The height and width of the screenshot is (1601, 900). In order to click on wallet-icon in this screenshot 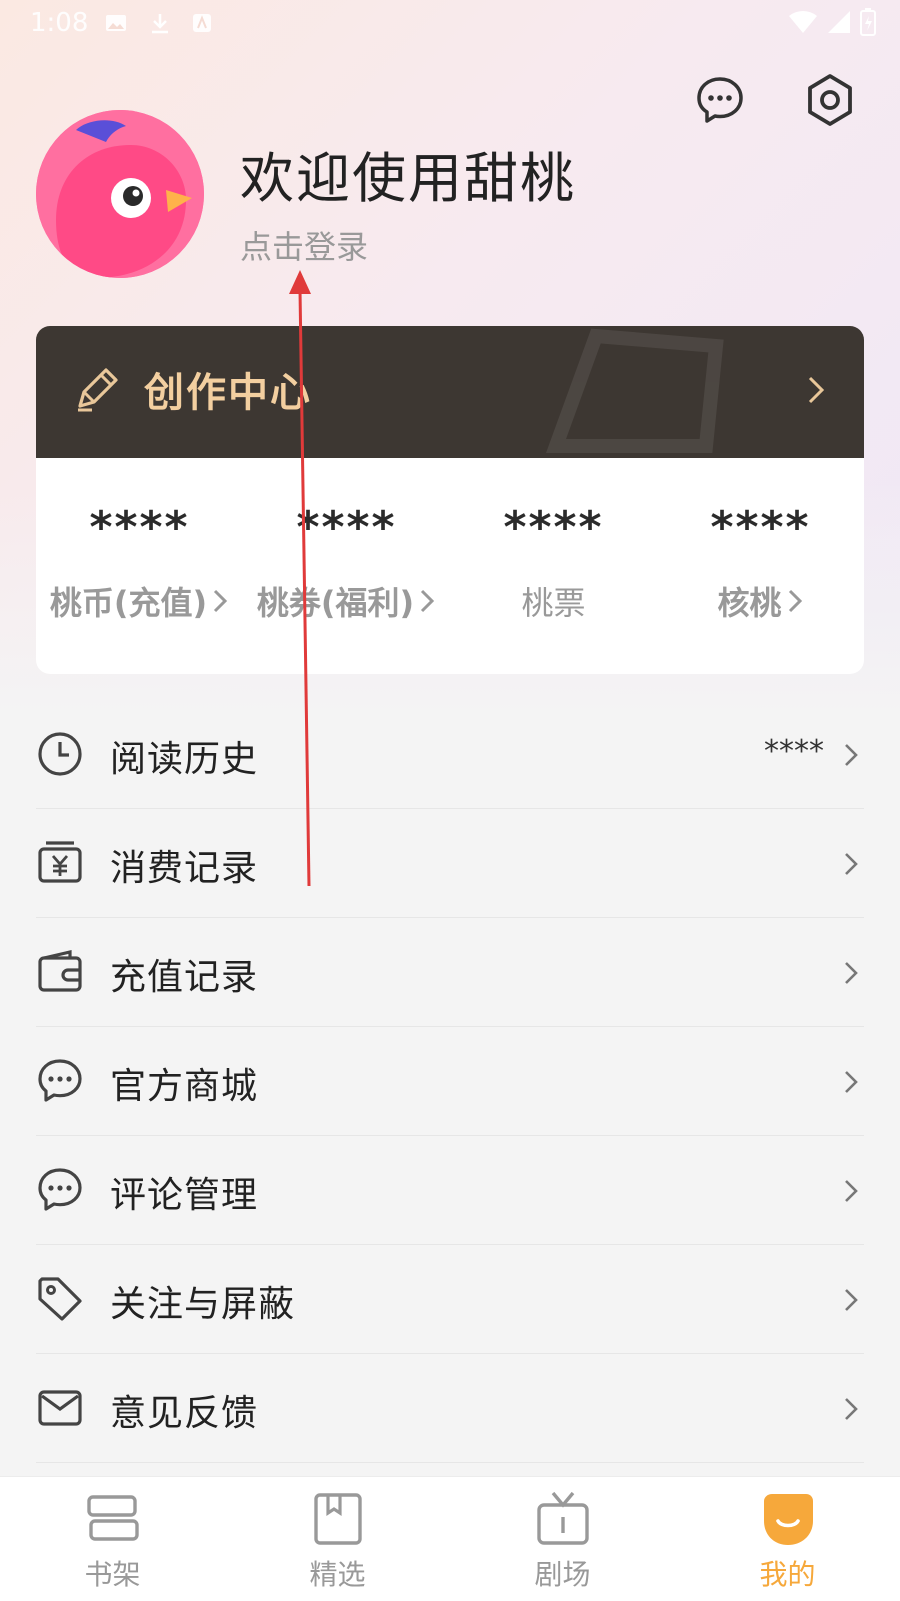, I will do `click(60, 970)`.